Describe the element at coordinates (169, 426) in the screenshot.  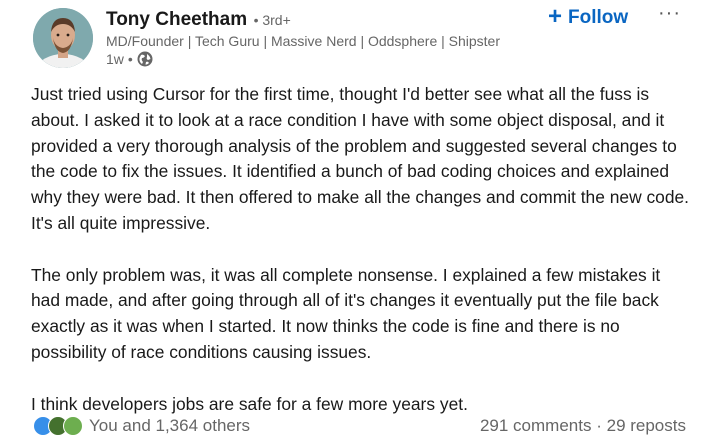
I see `reactions-count: You and 1,364 others` at that location.